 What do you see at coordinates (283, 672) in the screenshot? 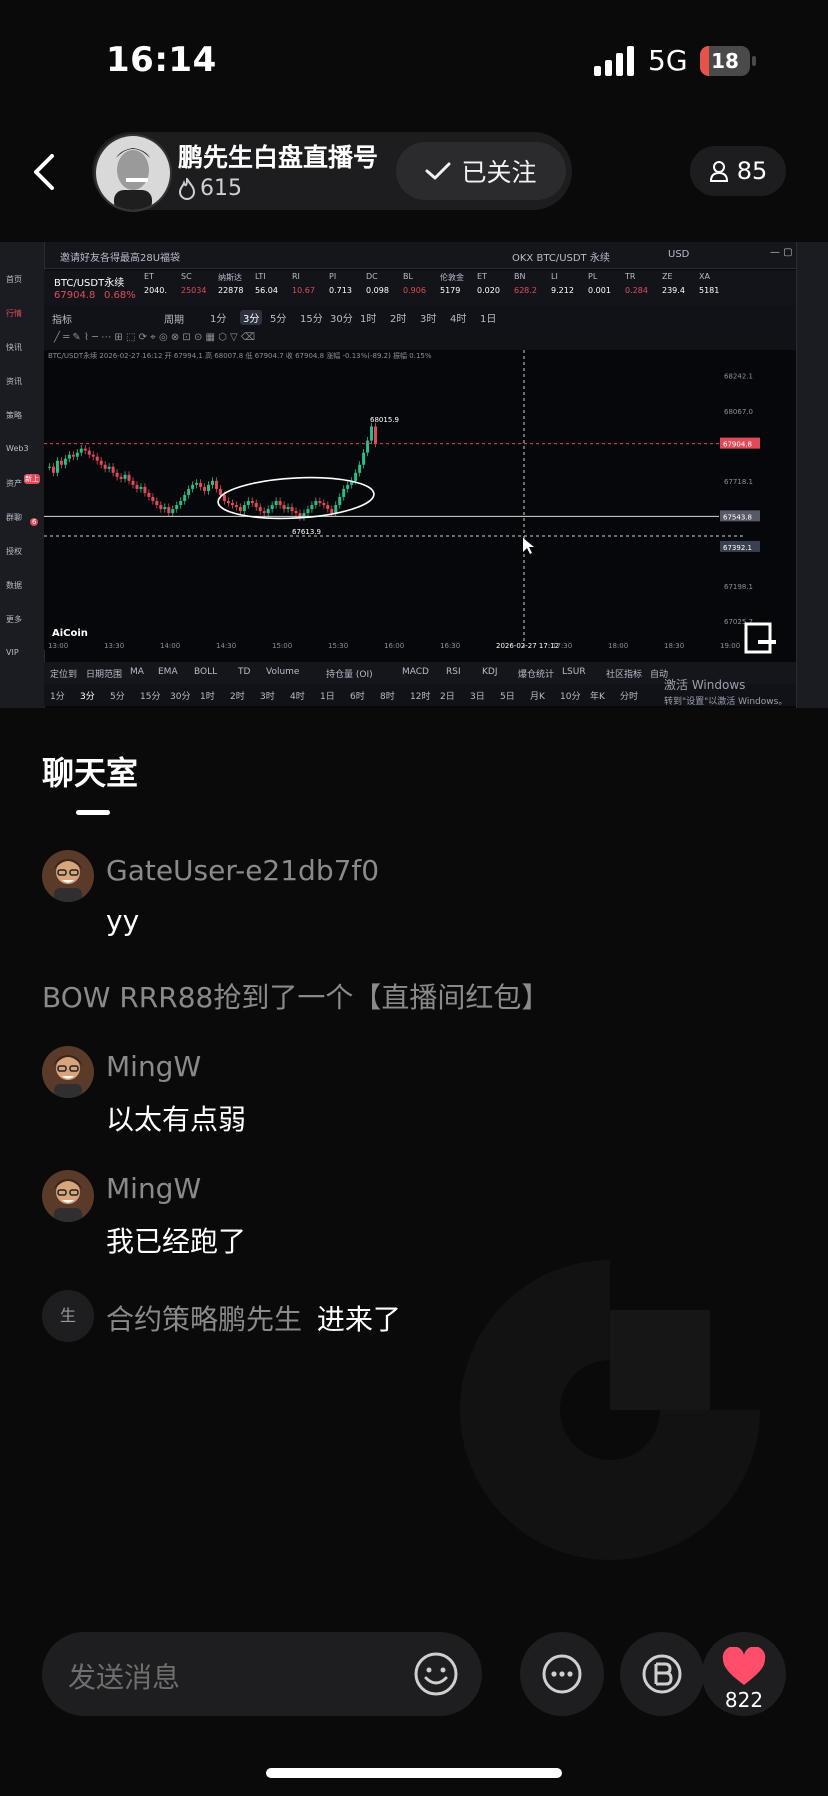
I see `stream-indicator-tab: Volume` at bounding box center [283, 672].